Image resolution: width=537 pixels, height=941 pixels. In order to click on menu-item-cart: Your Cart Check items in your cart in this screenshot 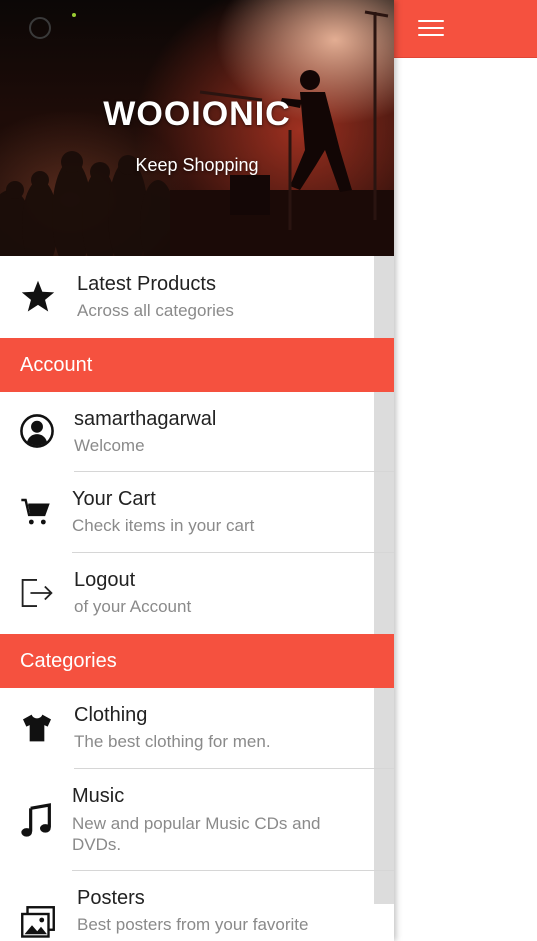, I will do `click(197, 512)`.